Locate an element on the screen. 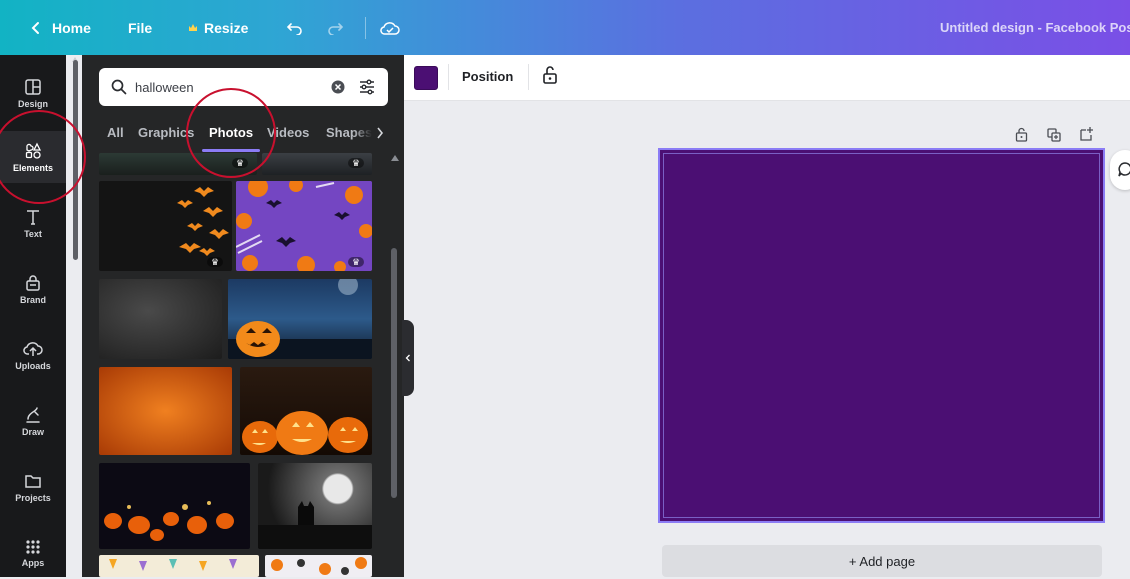 The height and width of the screenshot is (579, 1130). clear-search-icon is located at coordinates (338, 87).